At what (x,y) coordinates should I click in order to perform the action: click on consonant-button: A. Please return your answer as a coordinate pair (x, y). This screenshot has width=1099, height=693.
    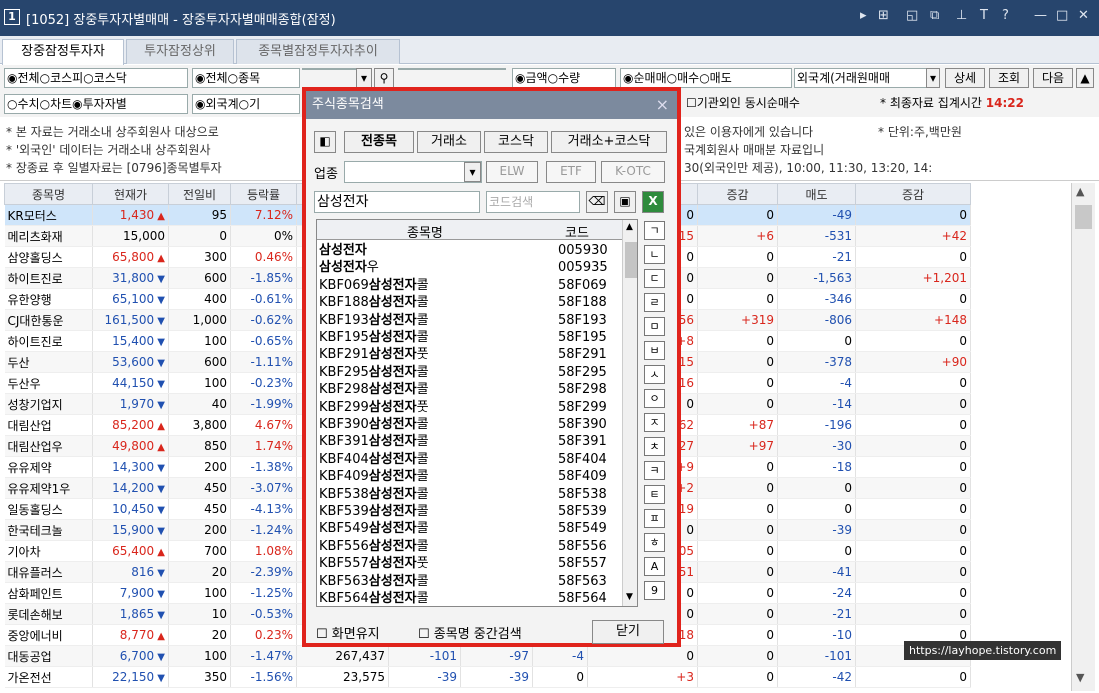
    Looking at the image, I should click on (654, 566).